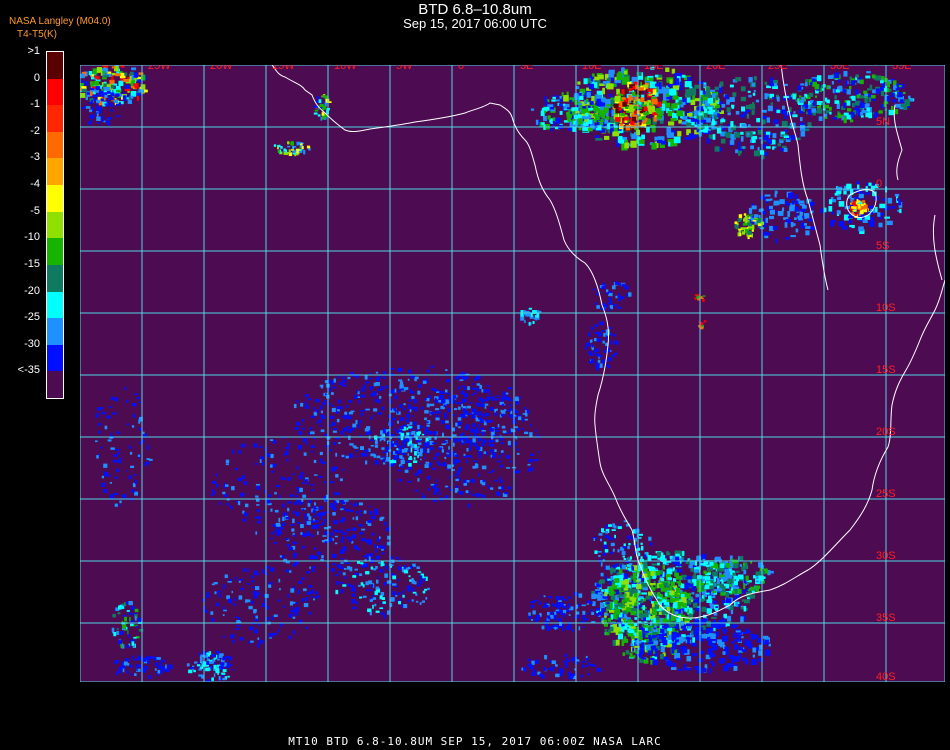 The width and height of the screenshot is (950, 750). What do you see at coordinates (55, 252) in the screenshot?
I see `color-scale-swatch` at bounding box center [55, 252].